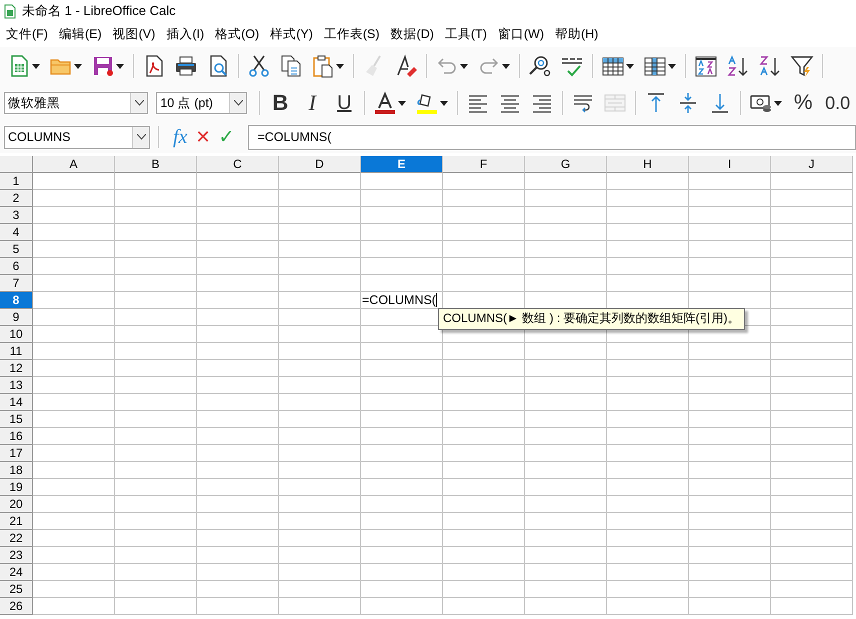 The width and height of the screenshot is (856, 619). Describe the element at coordinates (291, 34) in the screenshot. I see `menu-item: 样式(Y)` at that location.